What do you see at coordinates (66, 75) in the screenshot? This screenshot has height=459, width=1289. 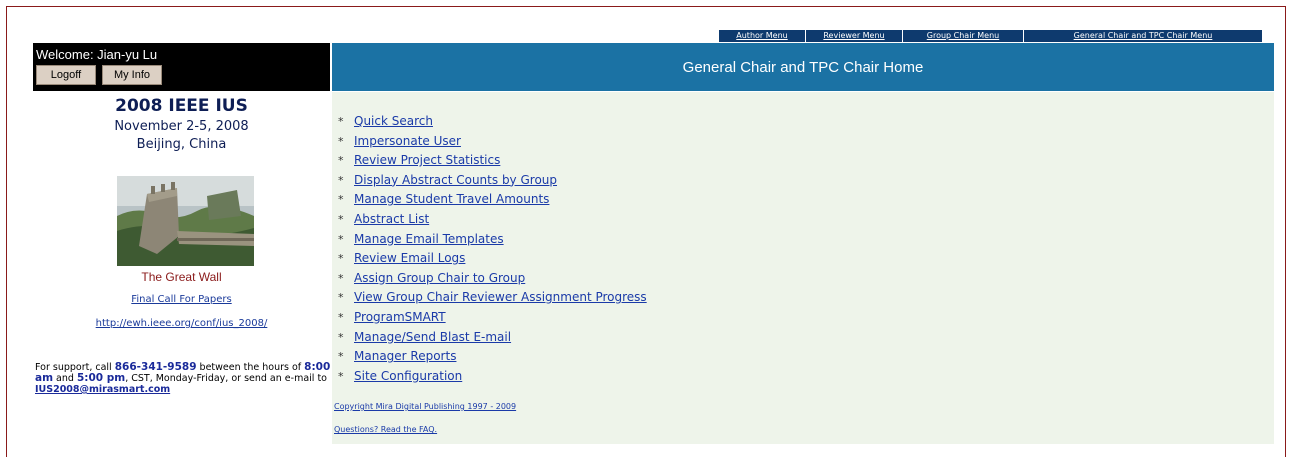 I see `logoff-button: Logoff` at bounding box center [66, 75].